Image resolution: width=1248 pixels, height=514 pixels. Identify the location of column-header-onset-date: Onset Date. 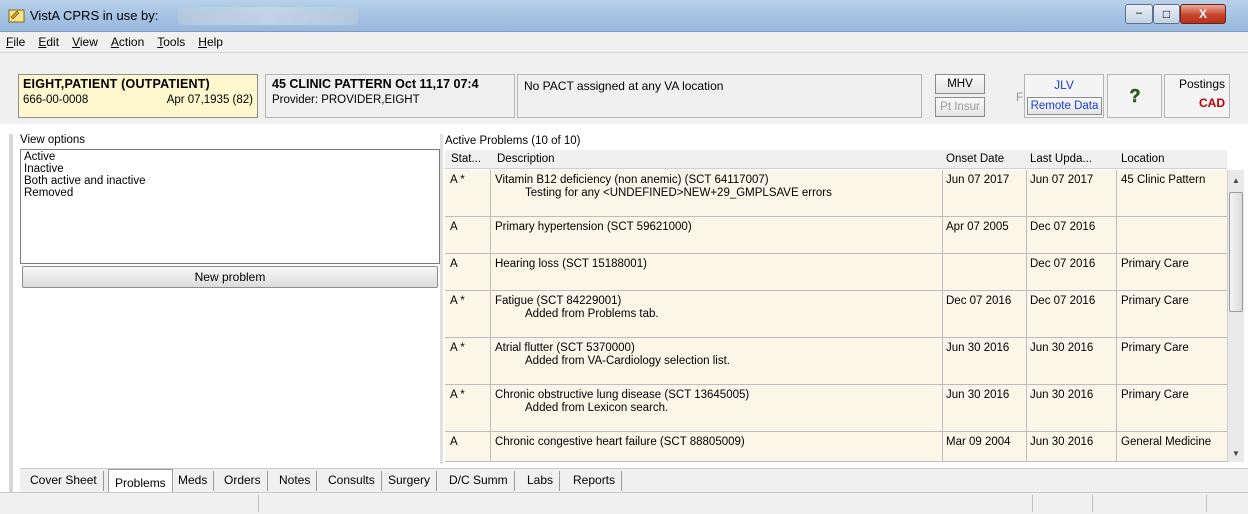
(975, 159).